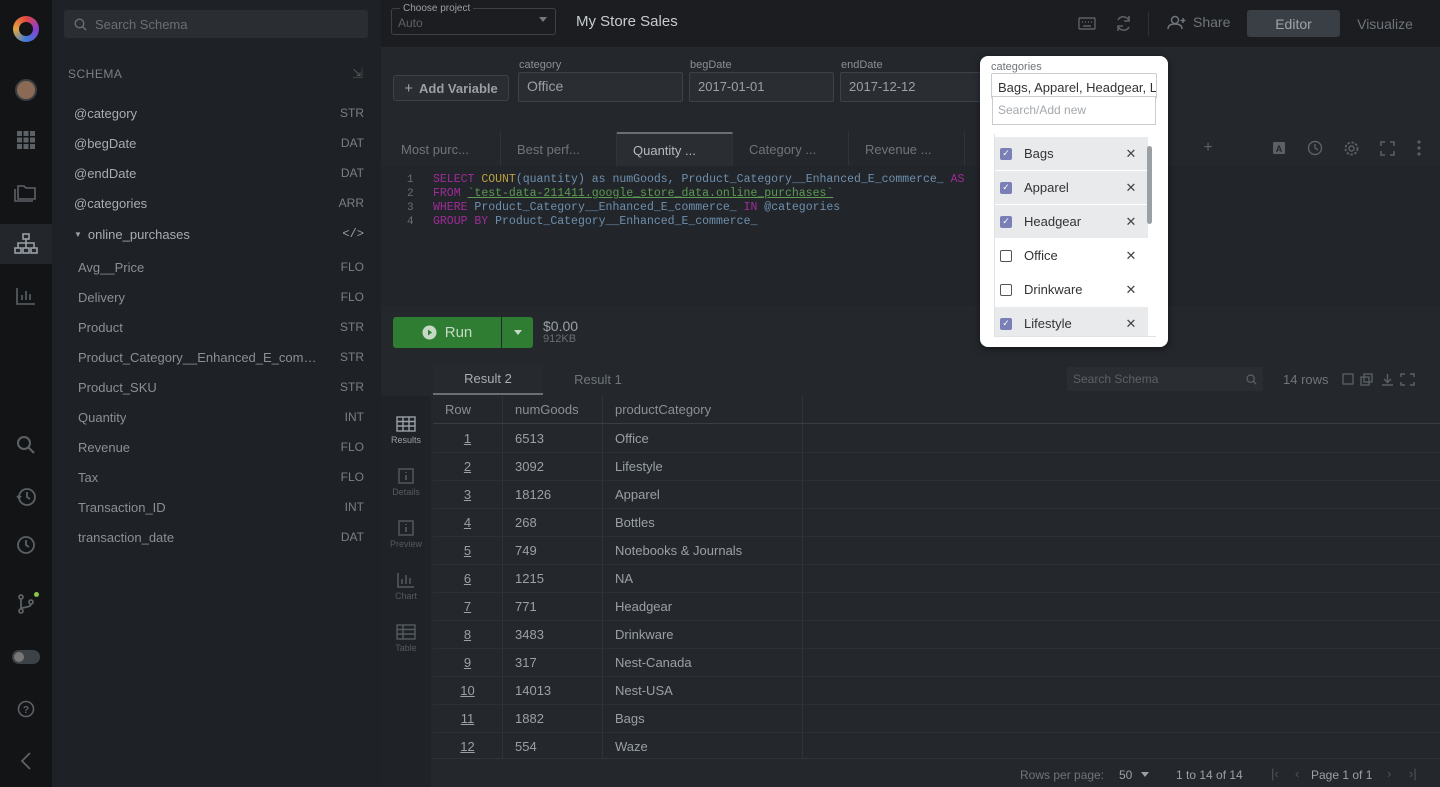 This screenshot has width=1440, height=787. What do you see at coordinates (1419, 148) in the screenshot?
I see `more-vertical-icon` at bounding box center [1419, 148].